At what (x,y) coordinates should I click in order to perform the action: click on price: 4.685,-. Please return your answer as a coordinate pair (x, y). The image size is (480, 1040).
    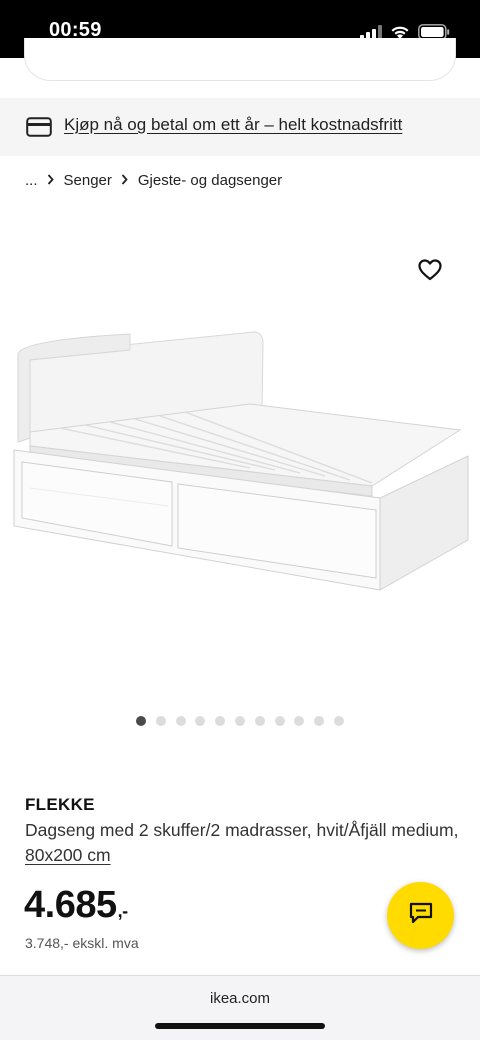
    Looking at the image, I should click on (76, 905).